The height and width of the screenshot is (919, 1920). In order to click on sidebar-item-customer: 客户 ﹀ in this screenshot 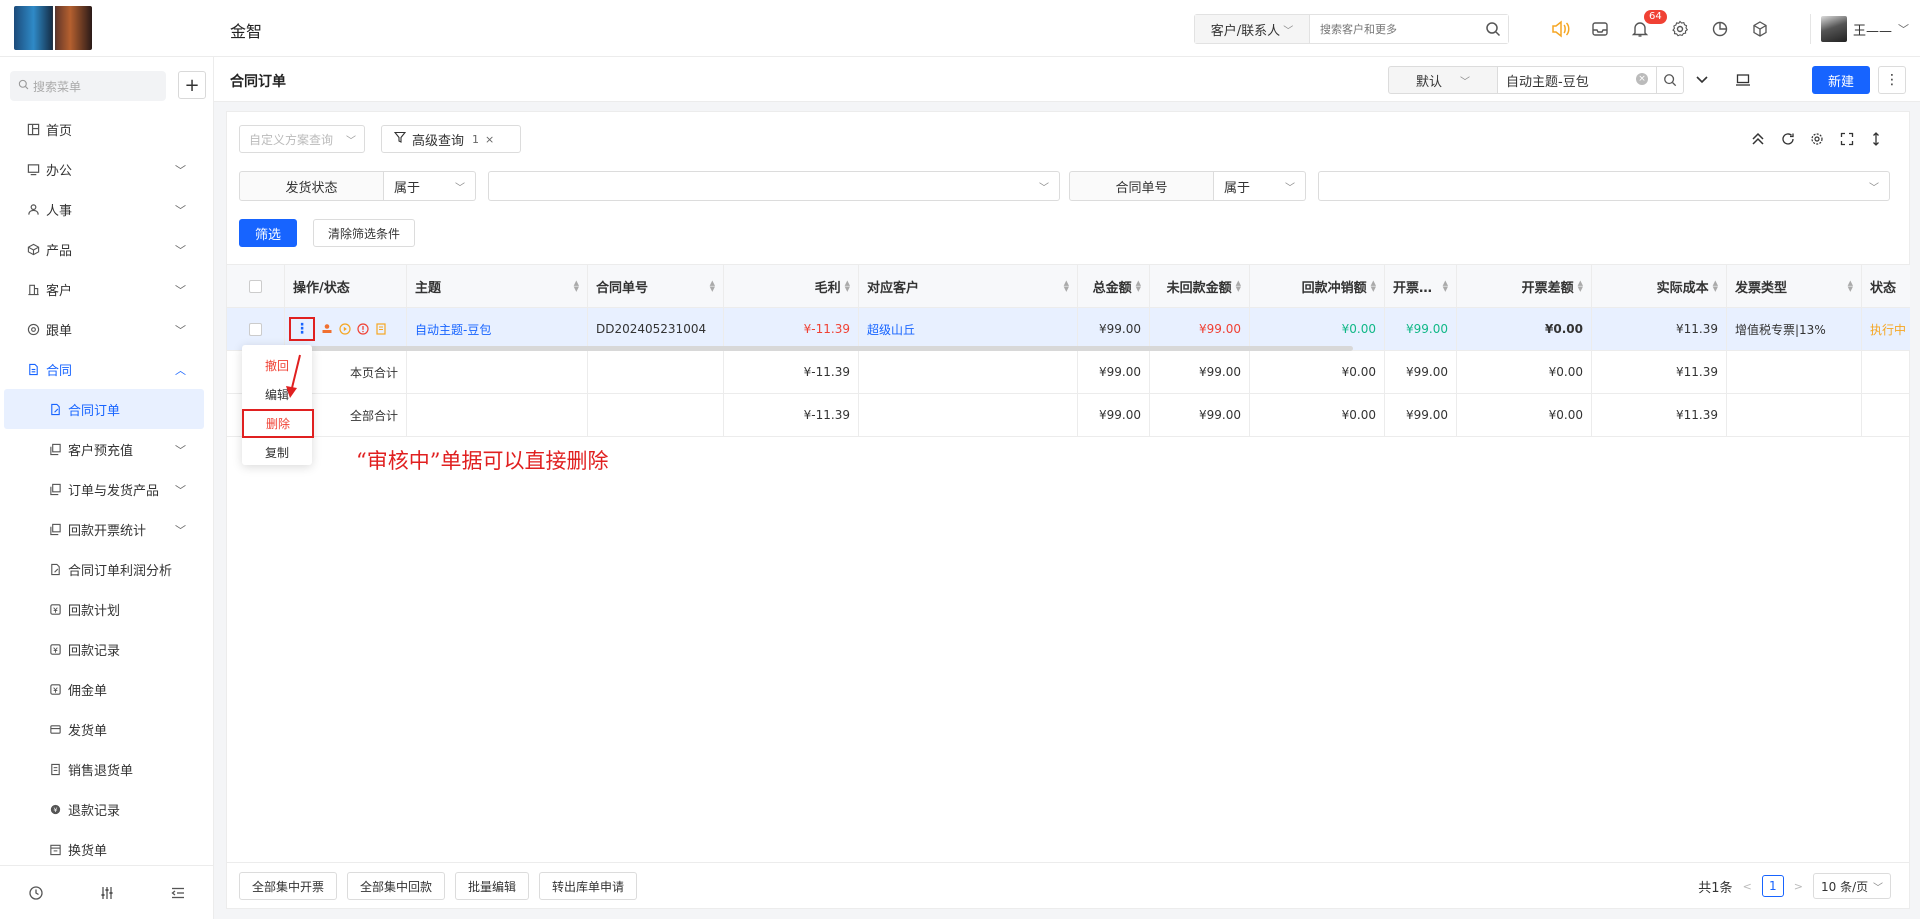, I will do `click(107, 289)`.